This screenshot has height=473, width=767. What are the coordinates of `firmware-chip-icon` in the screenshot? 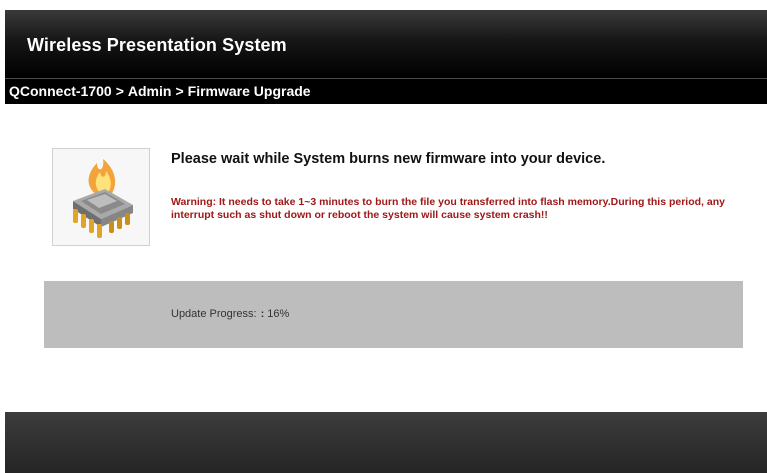 It's located at (103, 198).